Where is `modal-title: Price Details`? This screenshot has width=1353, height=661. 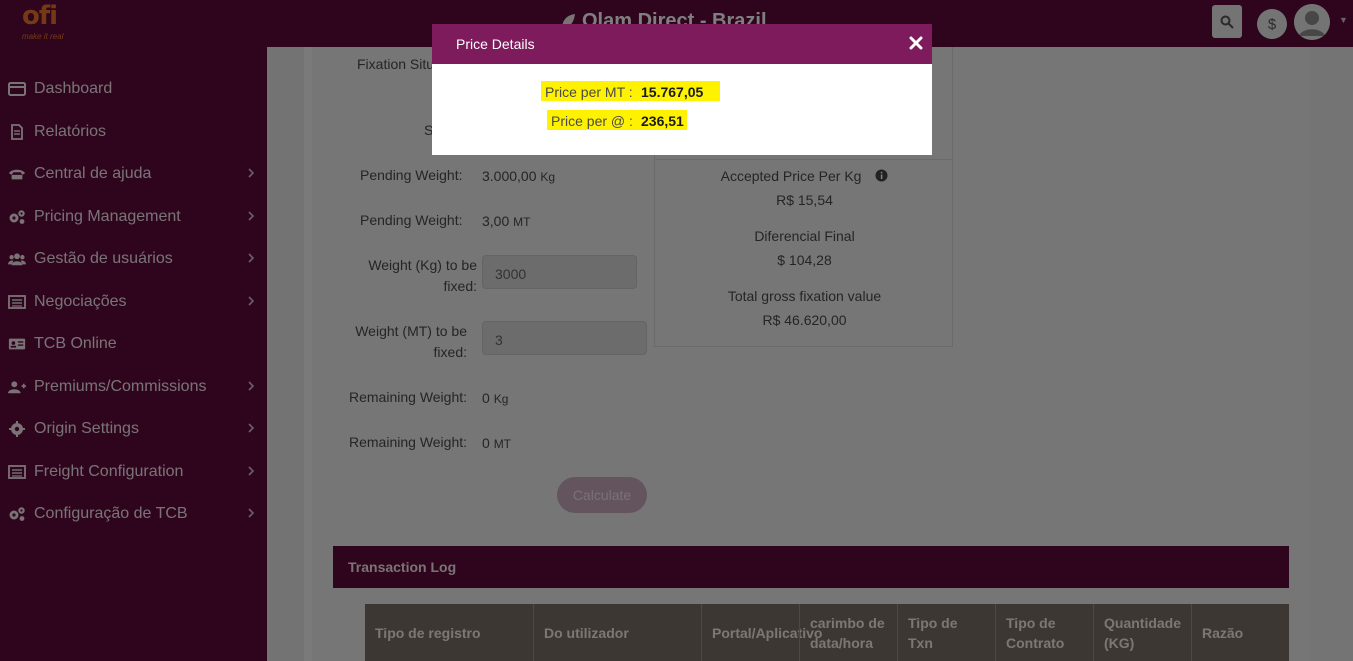 modal-title: Price Details is located at coordinates (495, 44).